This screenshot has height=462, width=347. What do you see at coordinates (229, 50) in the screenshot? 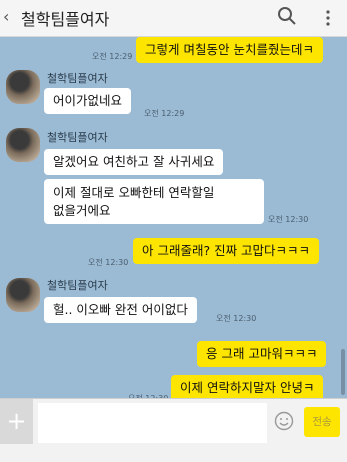
I see `message-bubble-sent: 그렇게 며칠동안 눈치를줬는데ㅋ` at bounding box center [229, 50].